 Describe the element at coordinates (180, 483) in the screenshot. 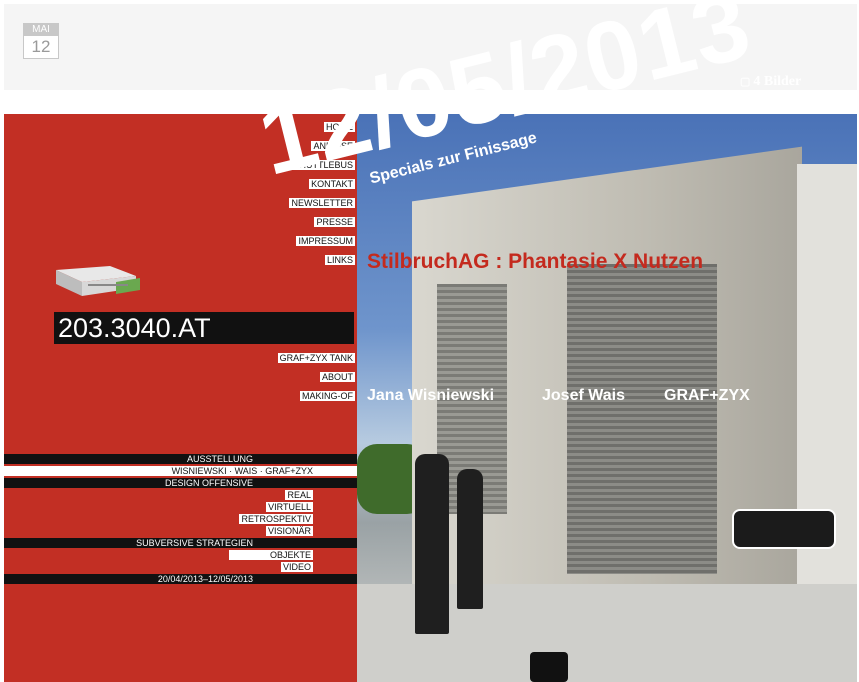

I see `design-offensive: DESIGN OFFENSIVE` at that location.